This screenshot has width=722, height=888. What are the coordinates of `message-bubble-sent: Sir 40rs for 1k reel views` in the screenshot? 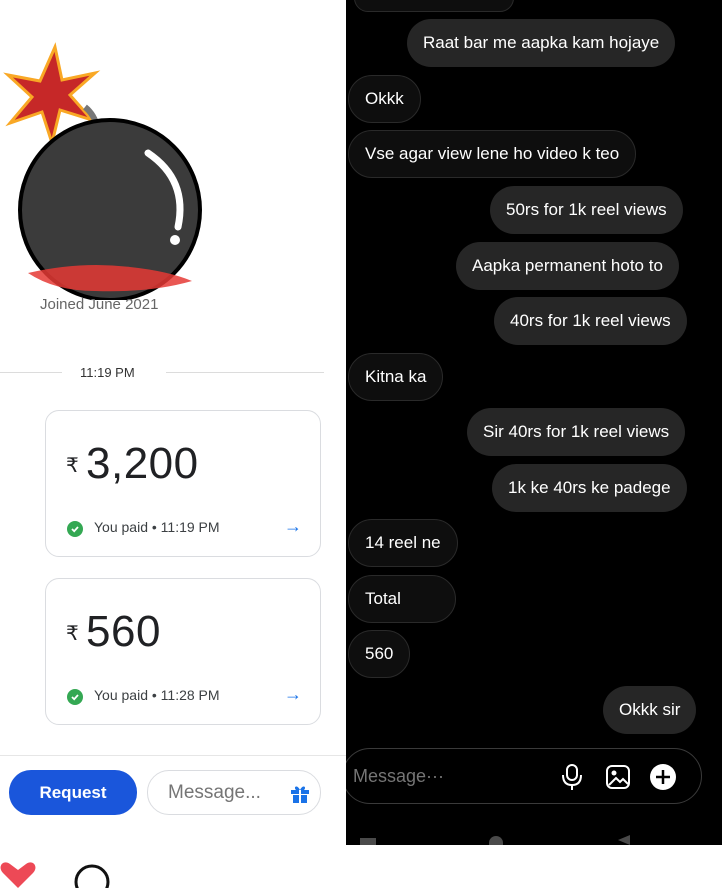 It's located at (576, 432).